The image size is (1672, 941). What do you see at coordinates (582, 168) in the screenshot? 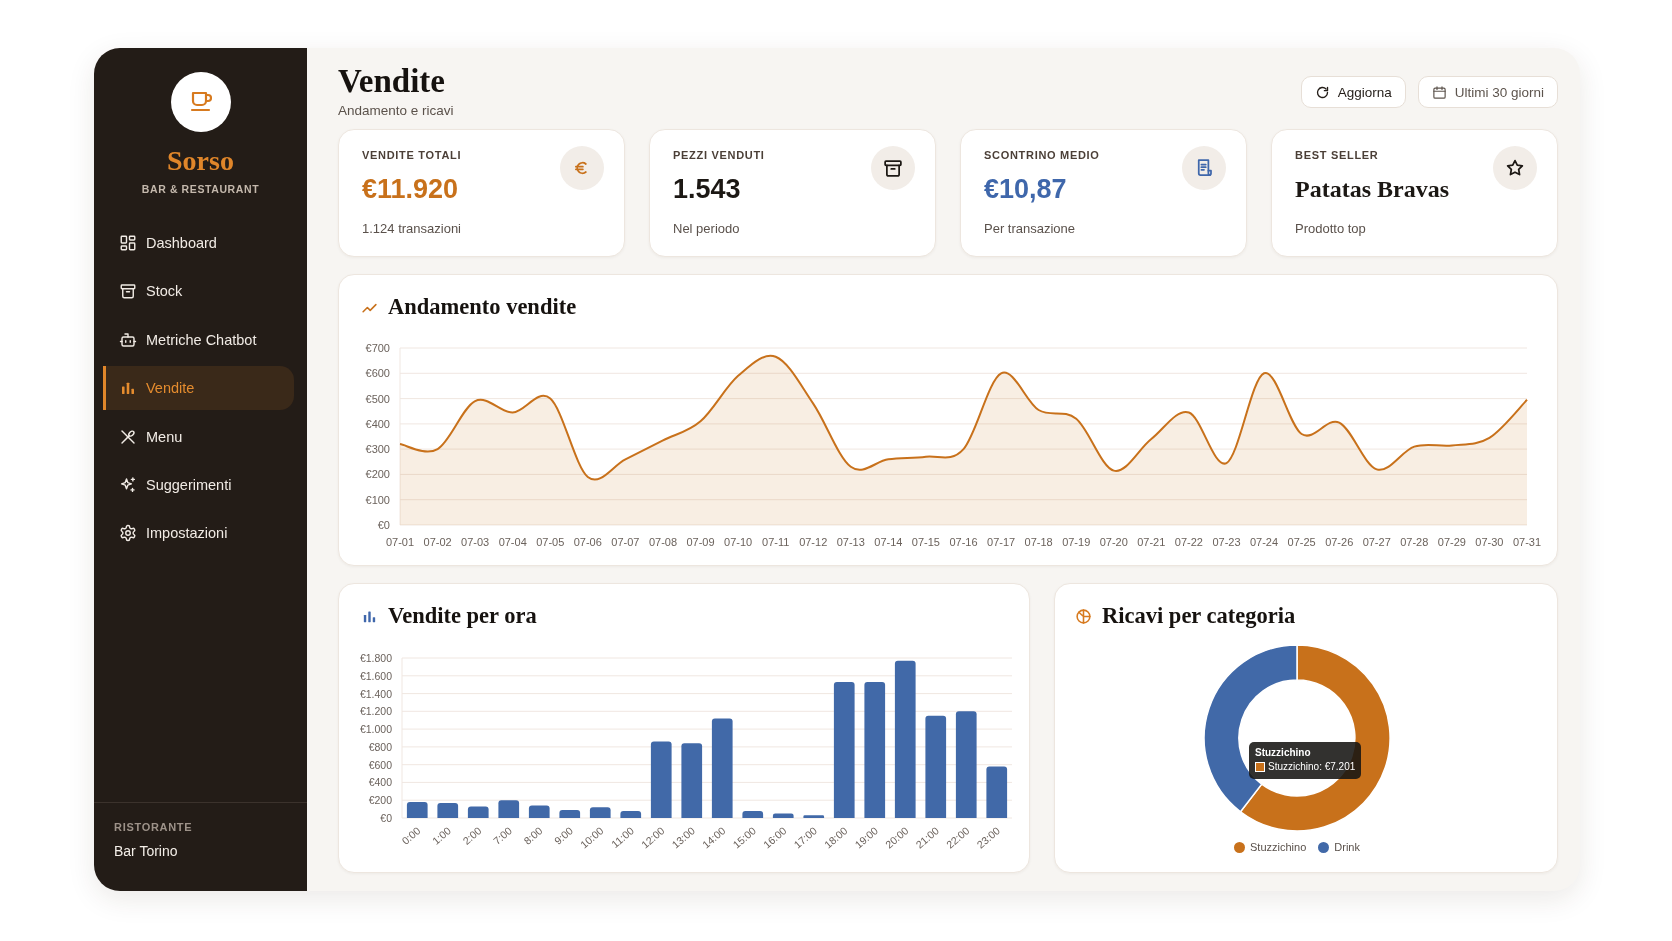
I see `euro-icon` at bounding box center [582, 168].